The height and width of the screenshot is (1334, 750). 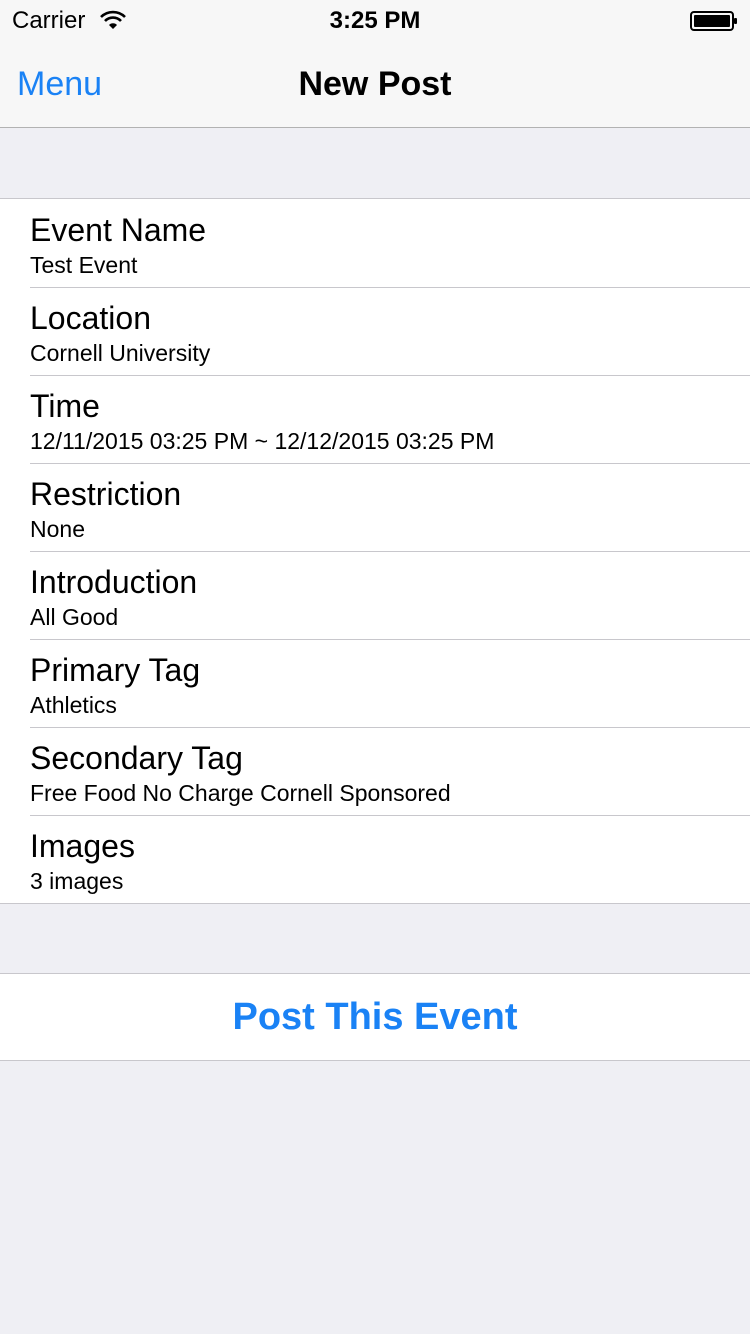 I want to click on navigation-bar: Menu New Post, so click(x=375, y=84).